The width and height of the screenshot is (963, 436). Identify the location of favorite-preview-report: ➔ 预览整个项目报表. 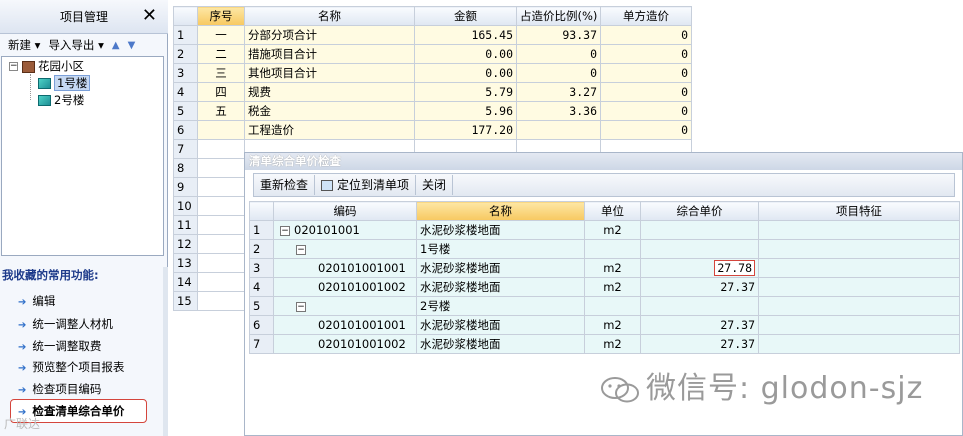
(71, 367).